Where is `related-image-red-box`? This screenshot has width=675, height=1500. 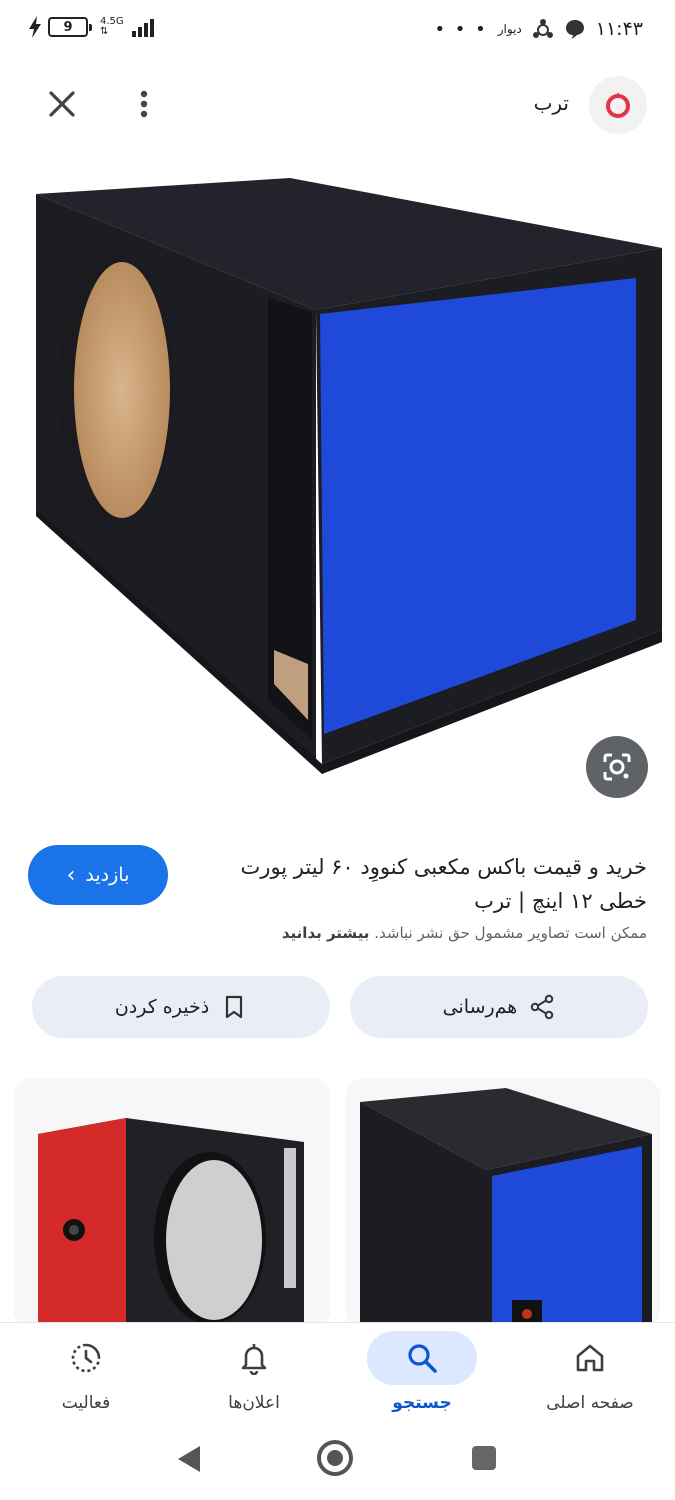
related-image-red-box is located at coordinates (172, 1203).